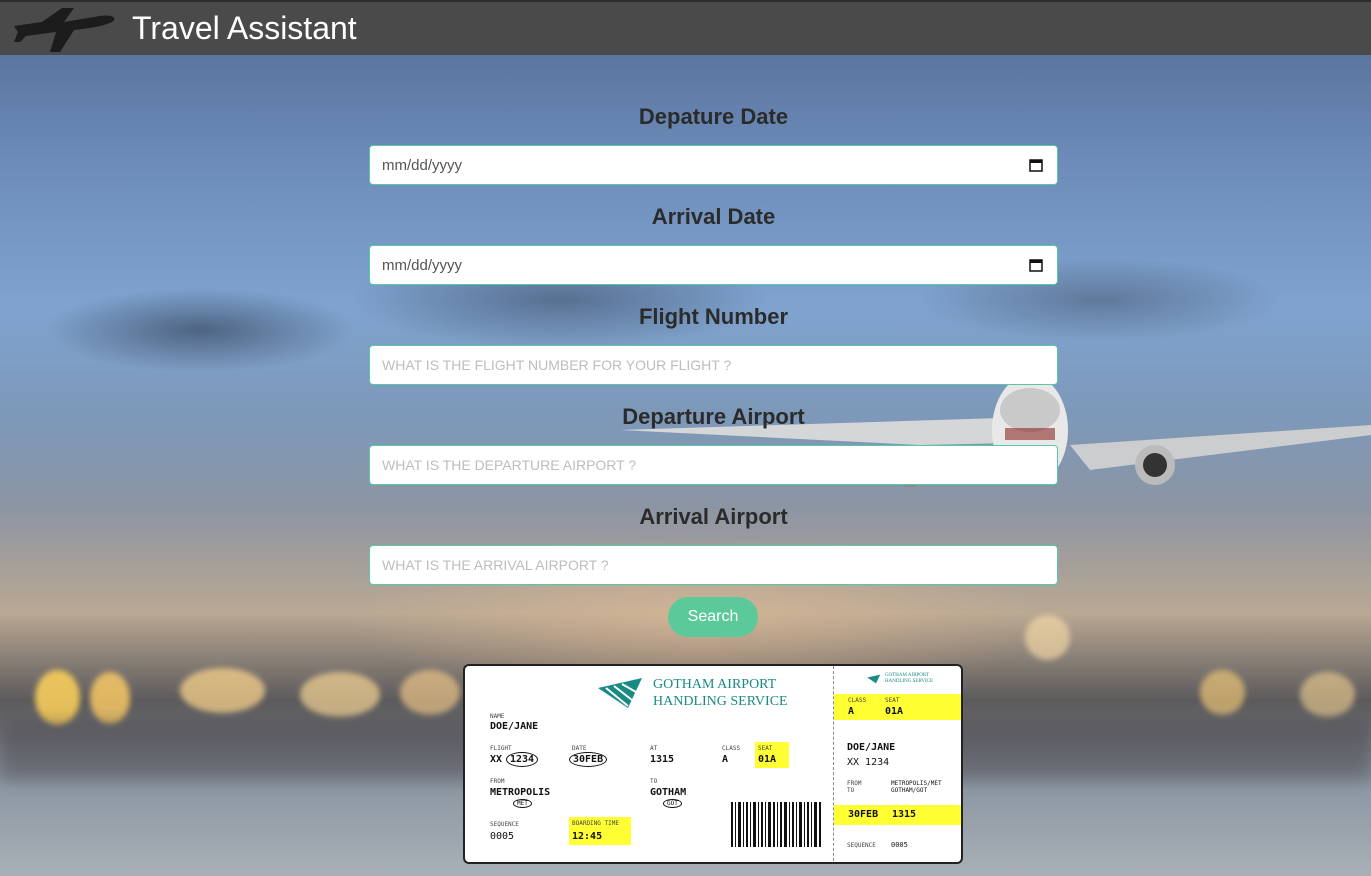  I want to click on stub-brand-line-2: HANDLING SERVICE, so click(909, 681).